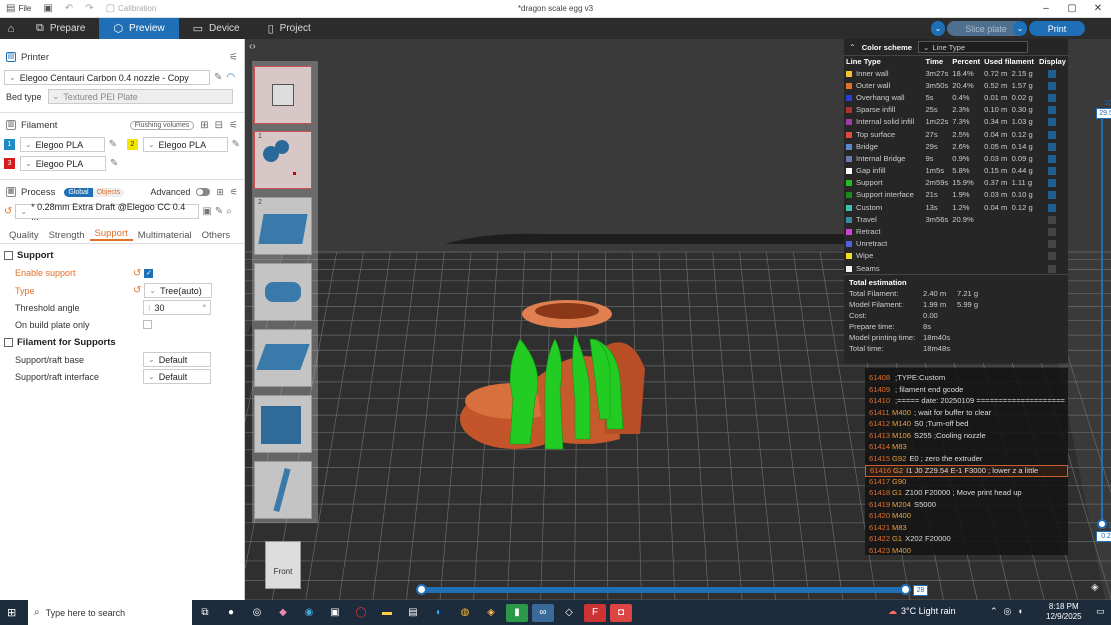 The height and width of the screenshot is (625, 1111). Describe the element at coordinates (62, 144) in the screenshot. I see `filament-select-1: ⌄ Elegoo PLA` at that location.